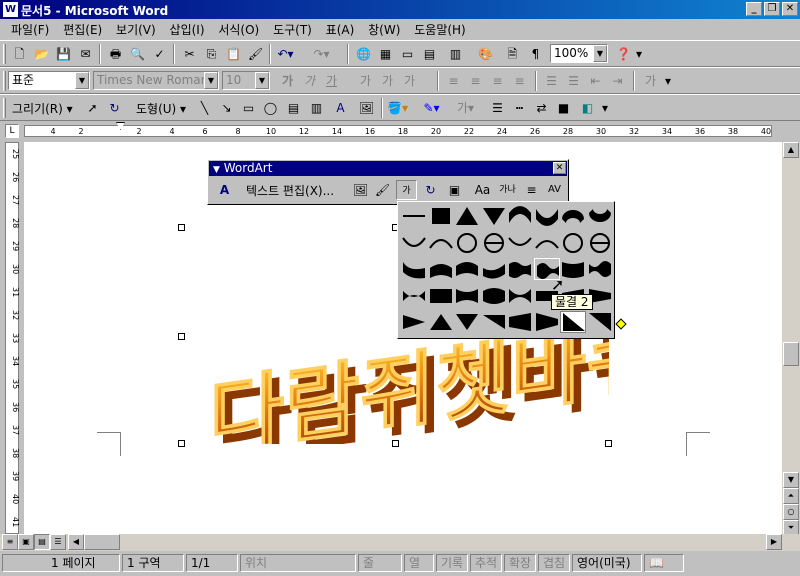 Image resolution: width=800 pixels, height=576 pixels. What do you see at coordinates (429, 54) in the screenshot?
I see `insert-excel-icon: ▤` at bounding box center [429, 54].